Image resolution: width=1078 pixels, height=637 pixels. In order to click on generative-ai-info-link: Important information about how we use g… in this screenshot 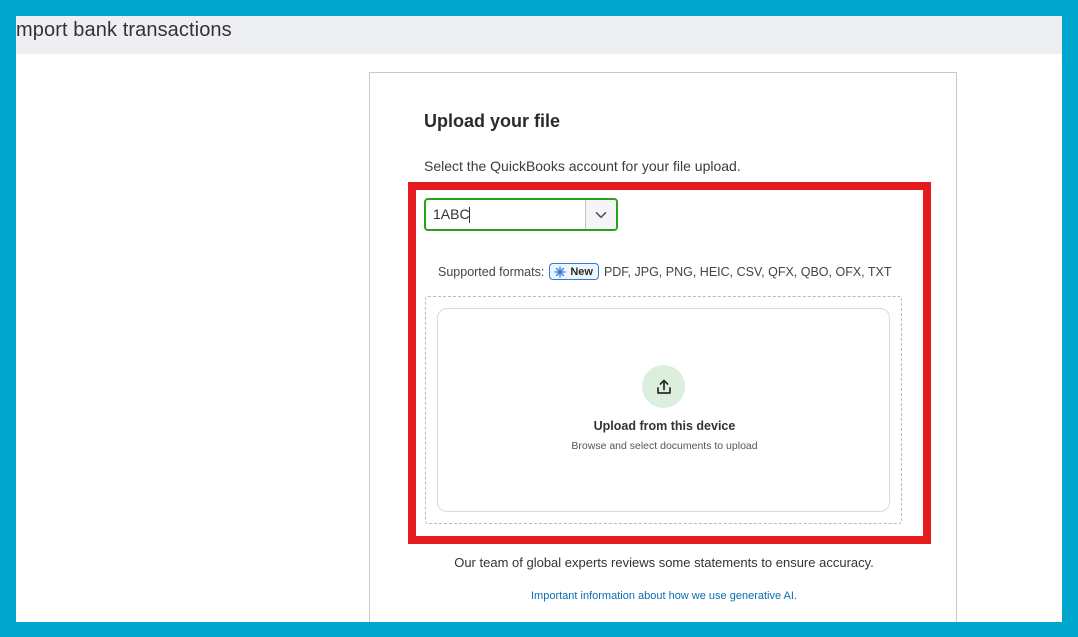, I will do `click(664, 596)`.